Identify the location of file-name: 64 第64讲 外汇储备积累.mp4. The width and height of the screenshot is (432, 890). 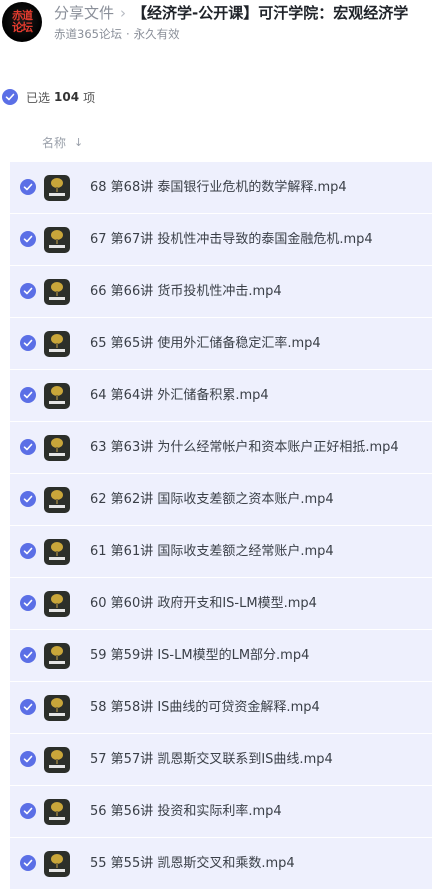
(179, 395).